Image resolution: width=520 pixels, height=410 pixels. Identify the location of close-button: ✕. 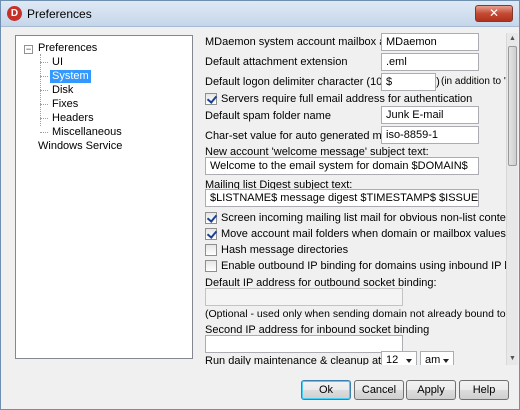
(494, 13).